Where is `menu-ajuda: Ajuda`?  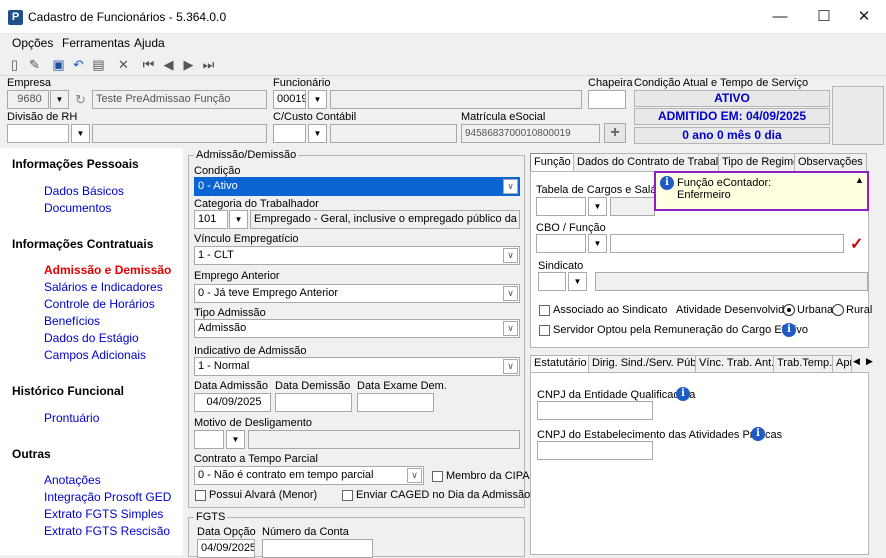 menu-ajuda: Ajuda is located at coordinates (149, 43).